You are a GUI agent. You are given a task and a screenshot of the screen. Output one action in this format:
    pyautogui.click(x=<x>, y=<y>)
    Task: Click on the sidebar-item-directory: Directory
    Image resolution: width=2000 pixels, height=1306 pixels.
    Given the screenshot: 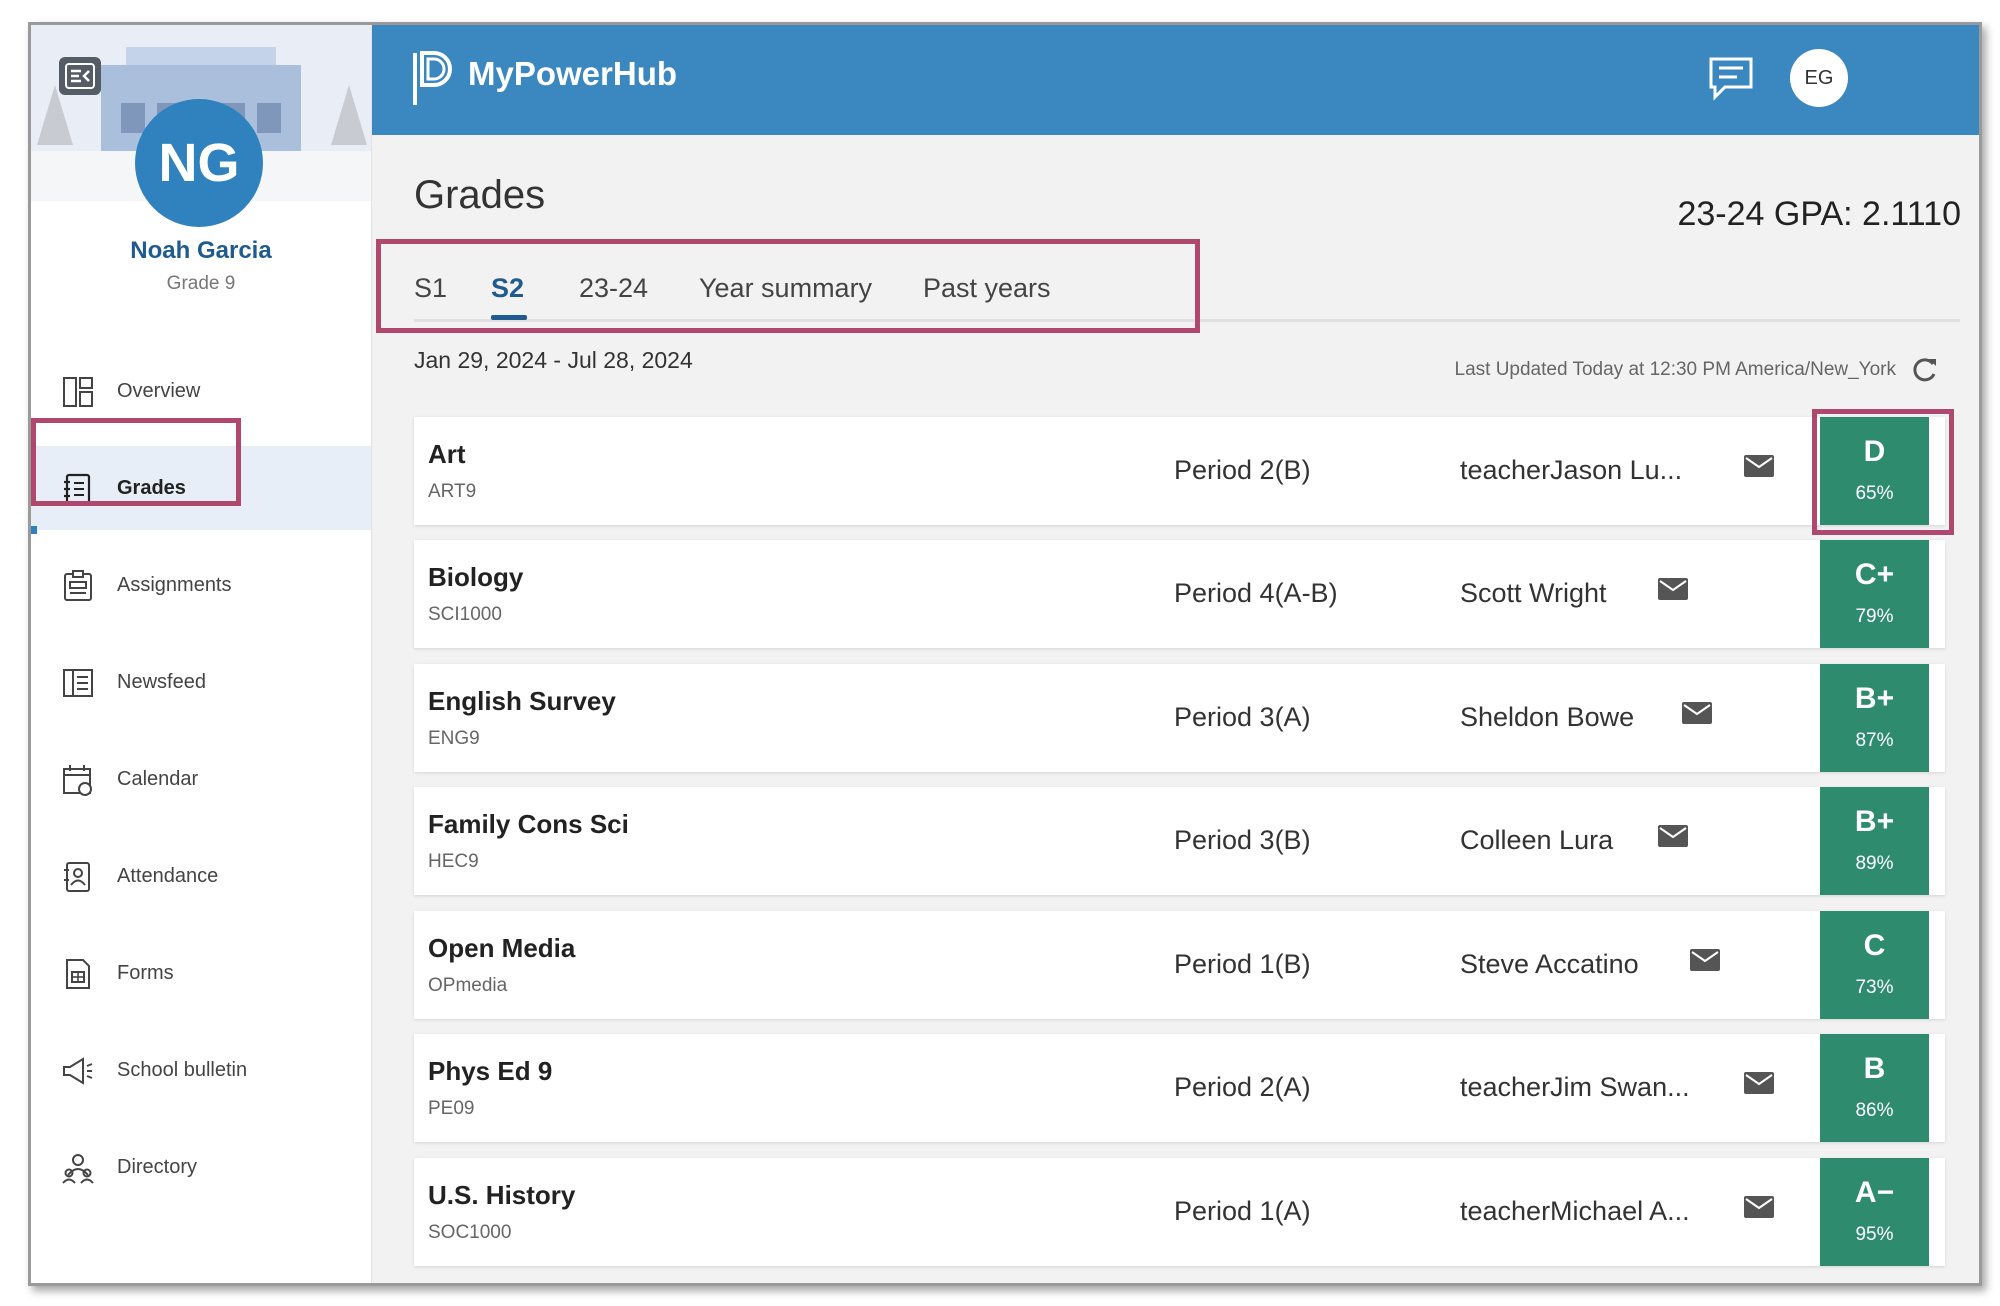 What is the action you would take?
    pyautogui.click(x=201, y=1167)
    